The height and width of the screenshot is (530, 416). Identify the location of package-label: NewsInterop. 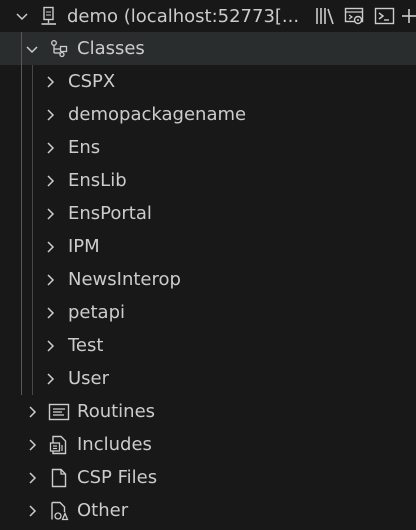
(124, 279).